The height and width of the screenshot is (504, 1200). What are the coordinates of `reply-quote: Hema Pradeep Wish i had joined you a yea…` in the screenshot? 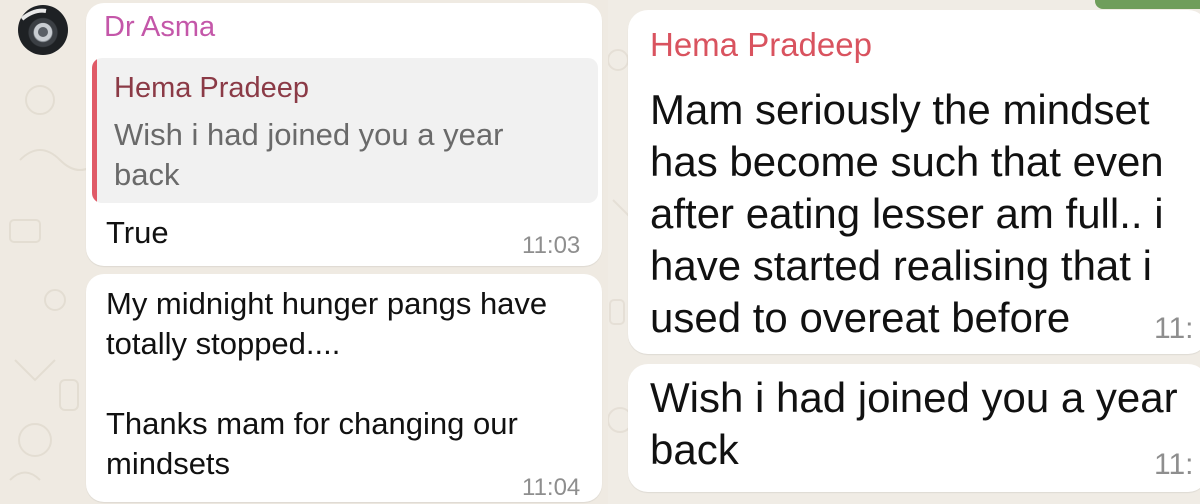 It's located at (345, 130).